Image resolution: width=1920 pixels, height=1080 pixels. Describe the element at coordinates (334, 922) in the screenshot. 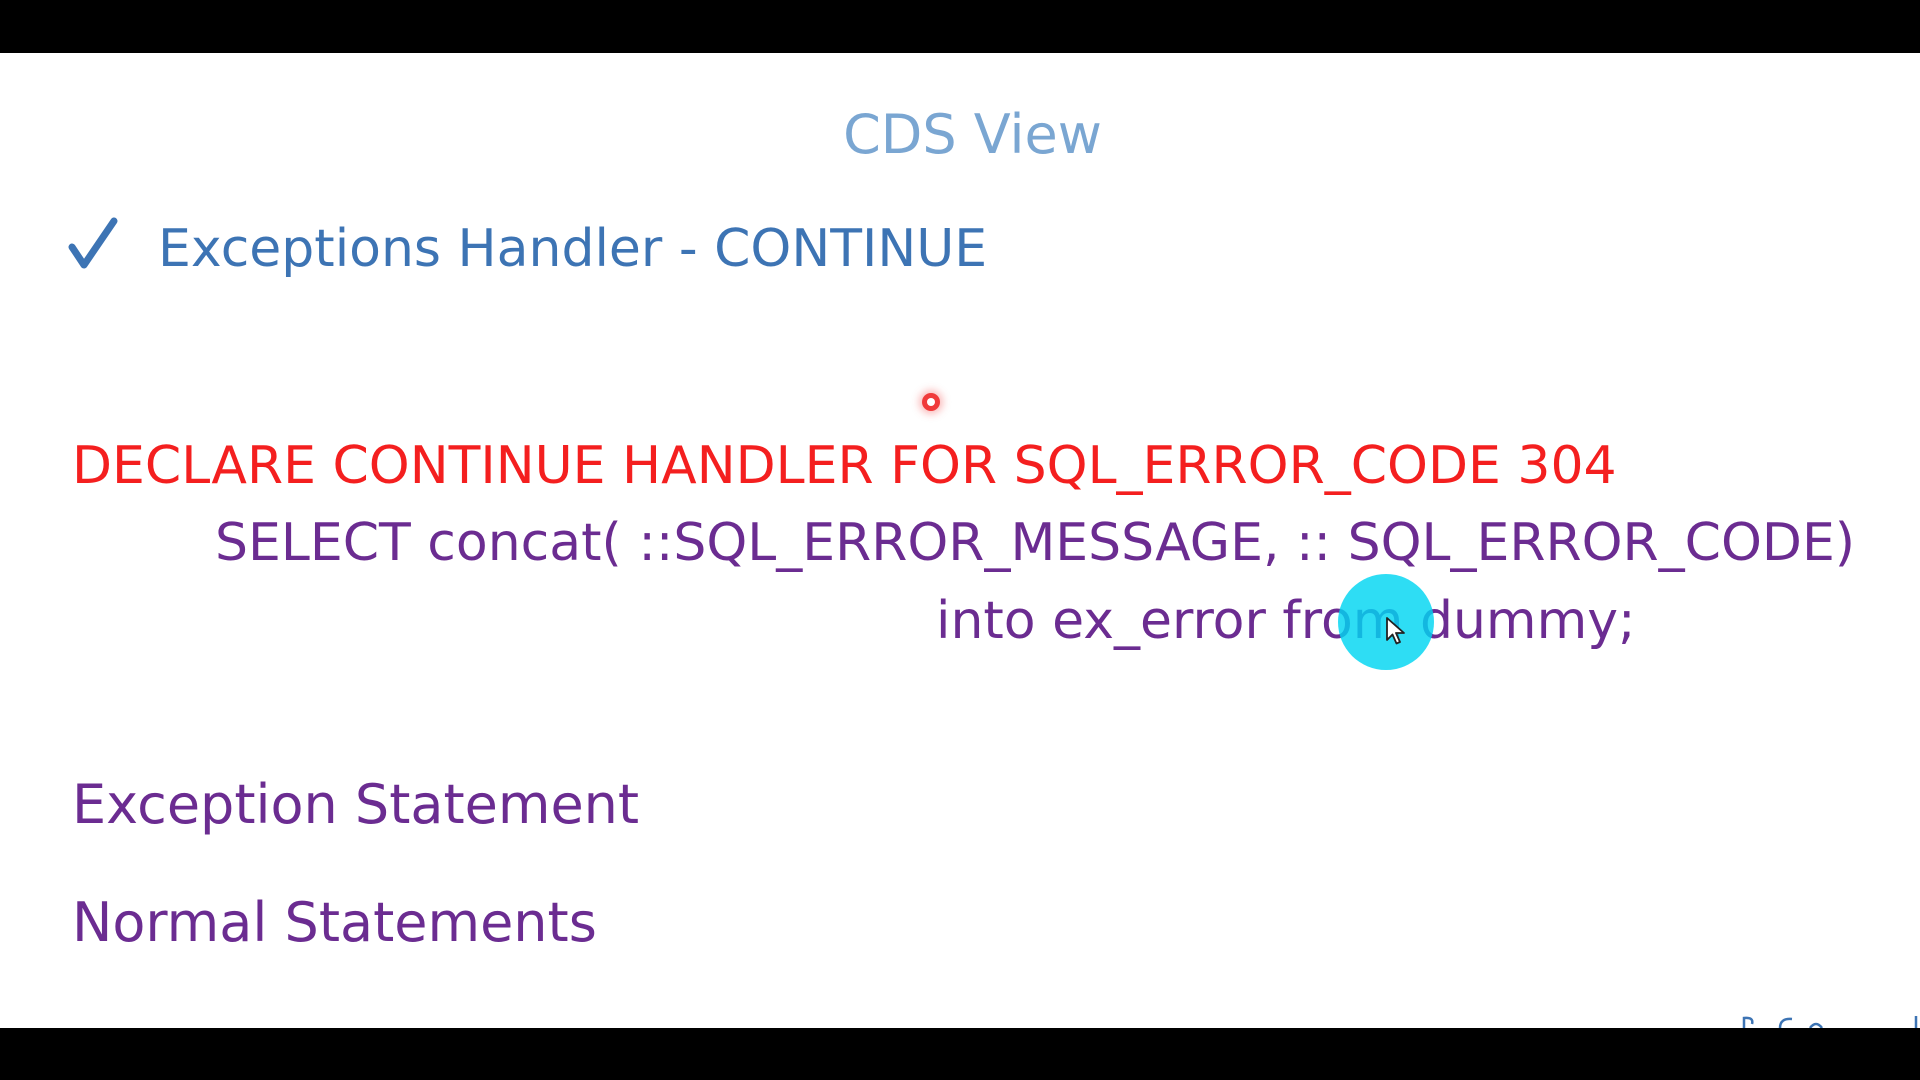

I see `normal-statements-label: Normal Statements` at that location.